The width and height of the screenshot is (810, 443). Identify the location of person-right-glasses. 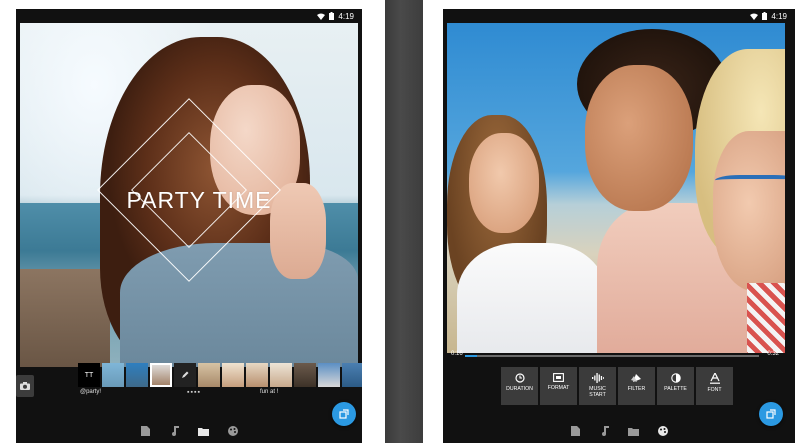
(750, 184).